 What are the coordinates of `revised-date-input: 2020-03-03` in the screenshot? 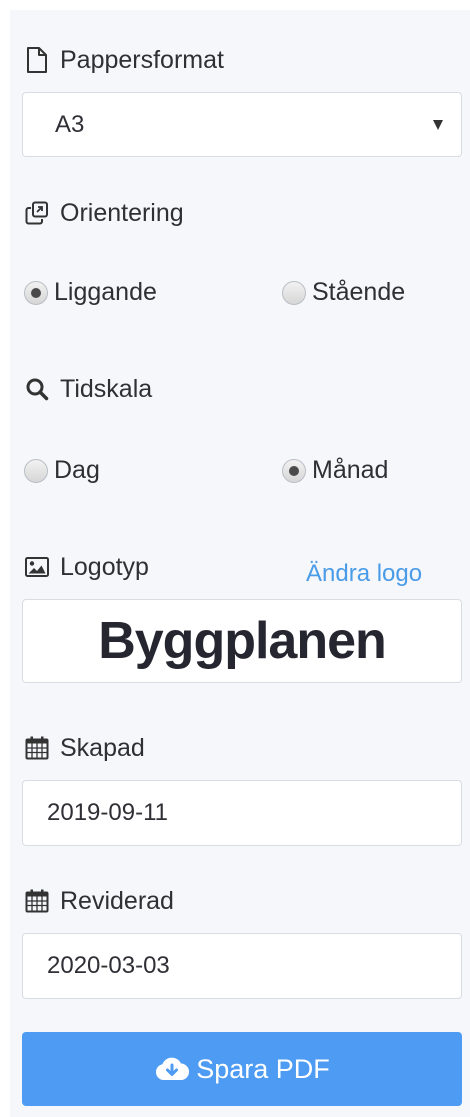 It's located at (242, 966).